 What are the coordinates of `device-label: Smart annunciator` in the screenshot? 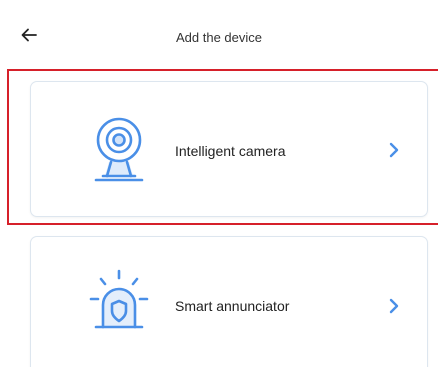 It's located at (232, 306).